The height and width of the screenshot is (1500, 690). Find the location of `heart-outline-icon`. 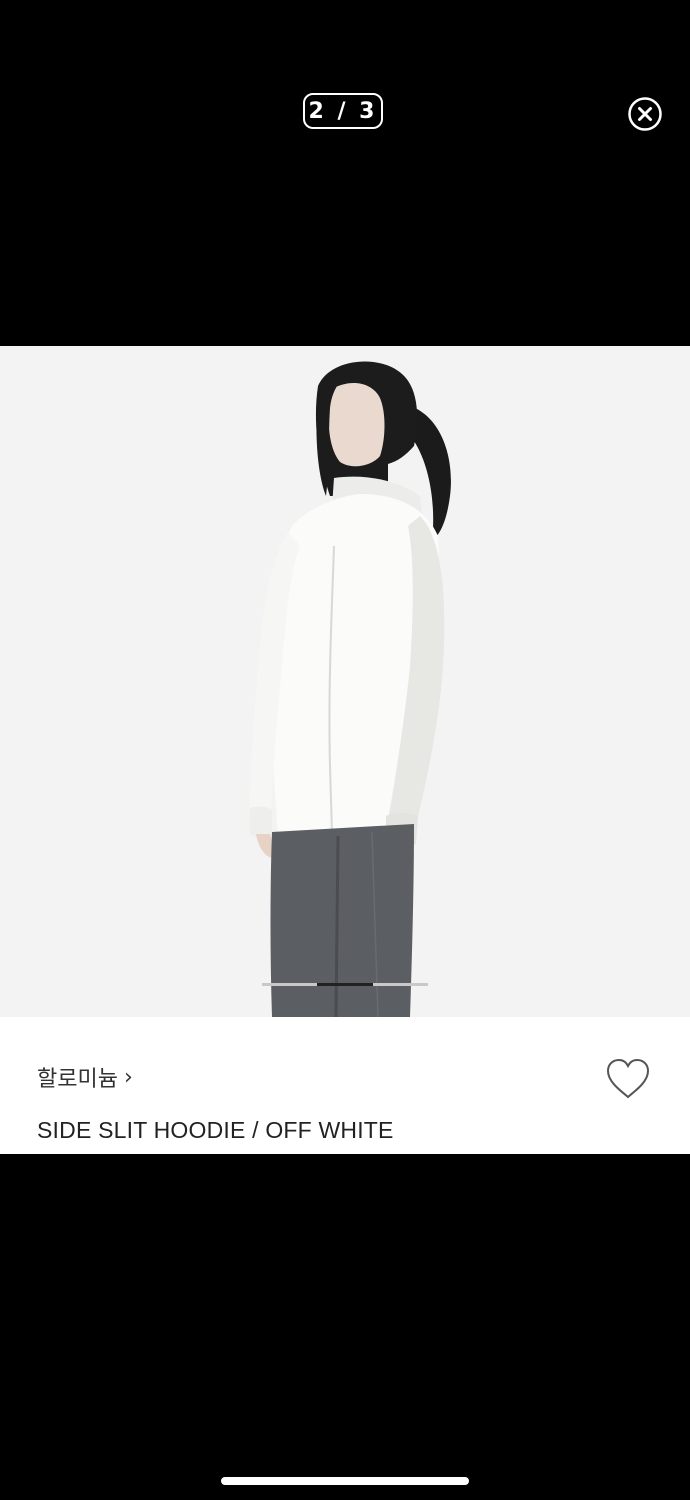

heart-outline-icon is located at coordinates (628, 1078).